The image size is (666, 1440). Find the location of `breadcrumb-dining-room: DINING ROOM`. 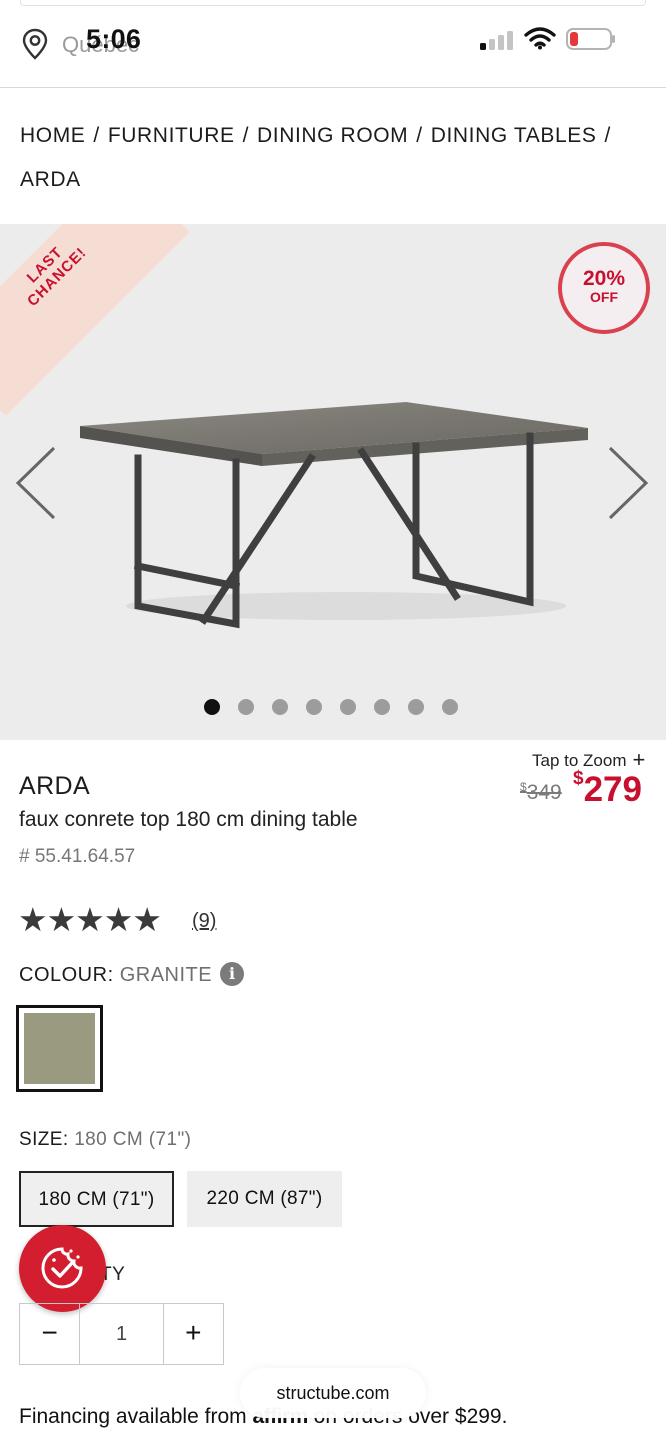

breadcrumb-dining-room: DINING ROOM is located at coordinates (332, 135).